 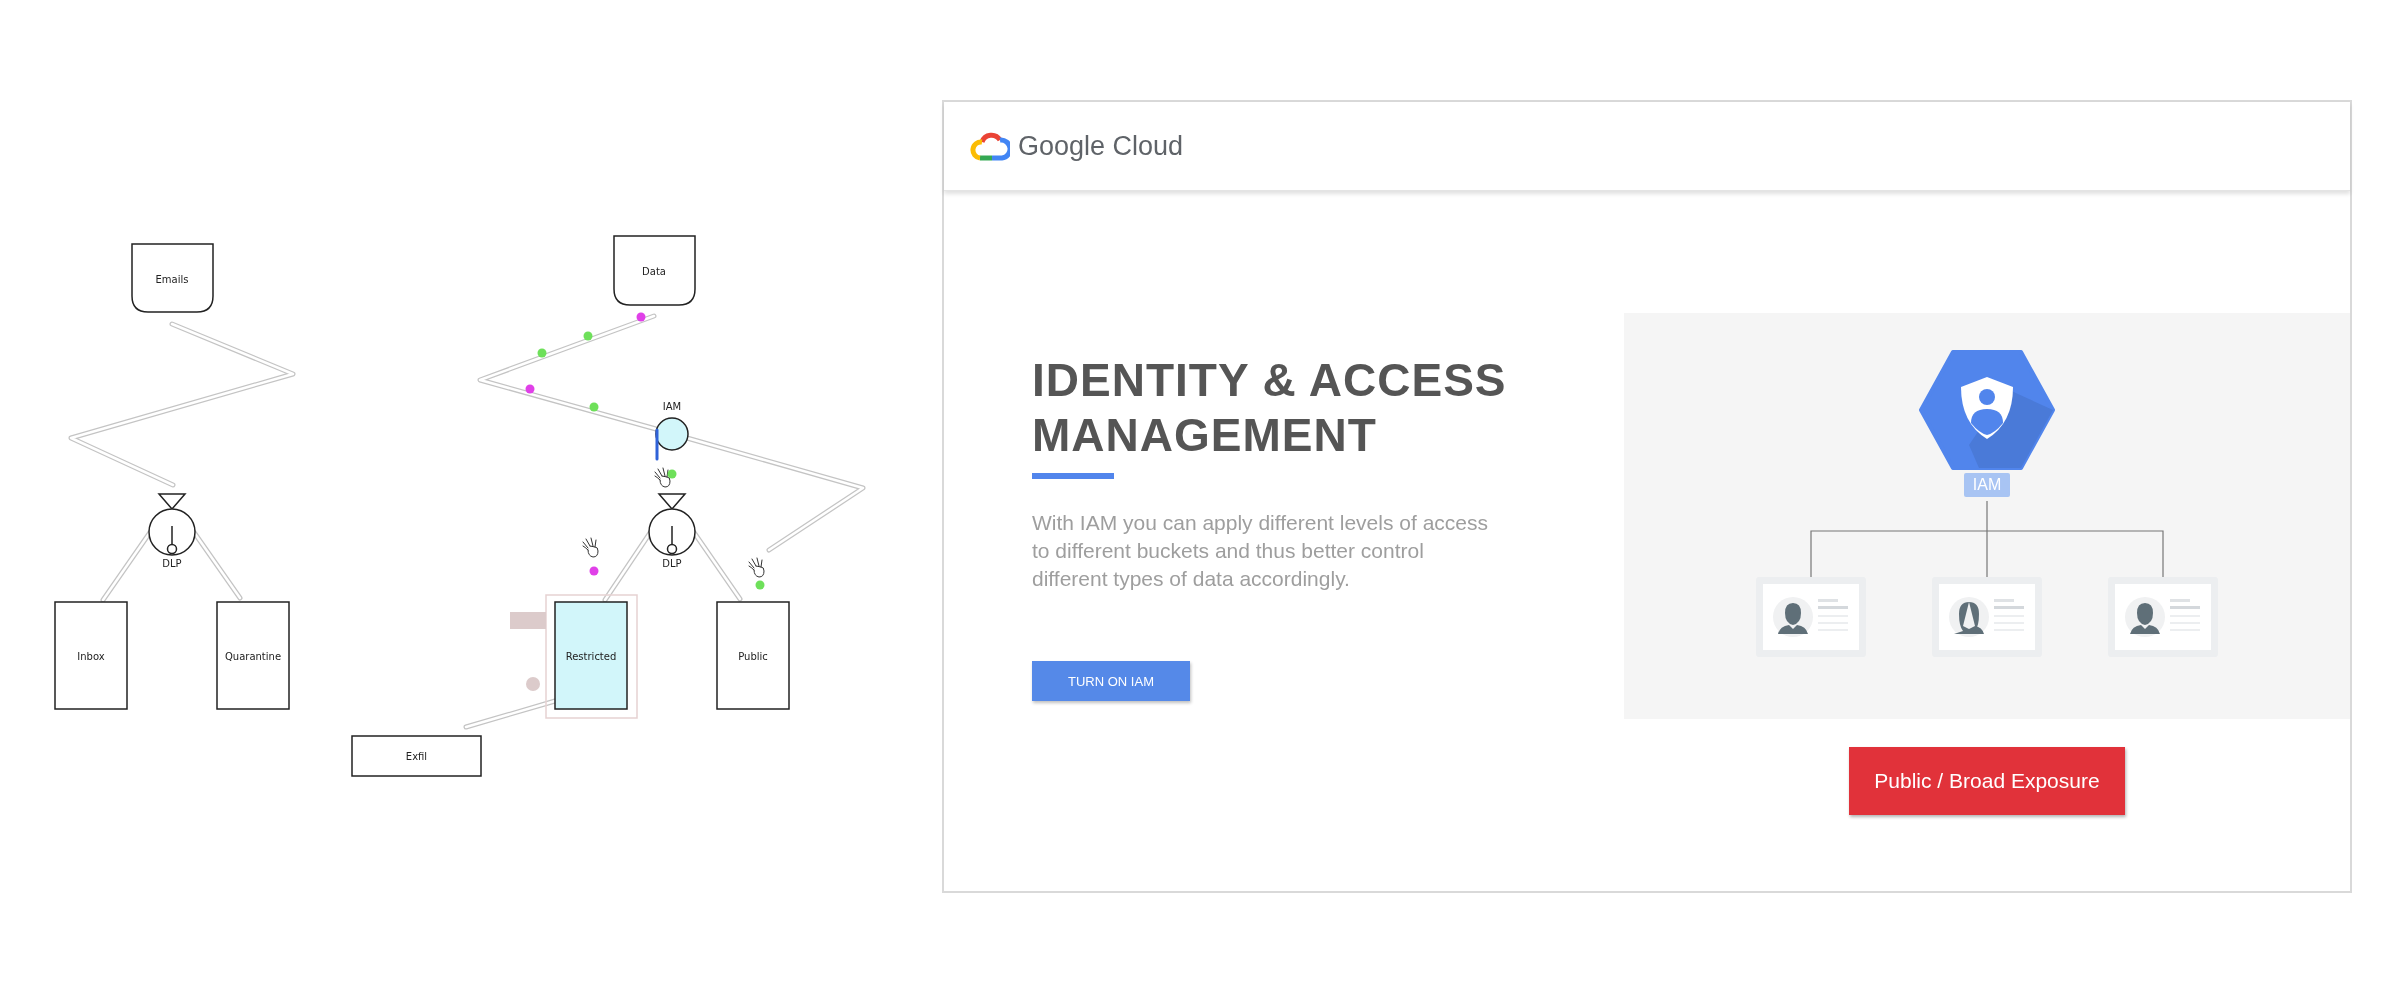 What do you see at coordinates (1260, 551) in the screenshot?
I see `description-text: With IAM you can apply different levels of access to different buckets and thus better control different types of data accordingly.` at bounding box center [1260, 551].